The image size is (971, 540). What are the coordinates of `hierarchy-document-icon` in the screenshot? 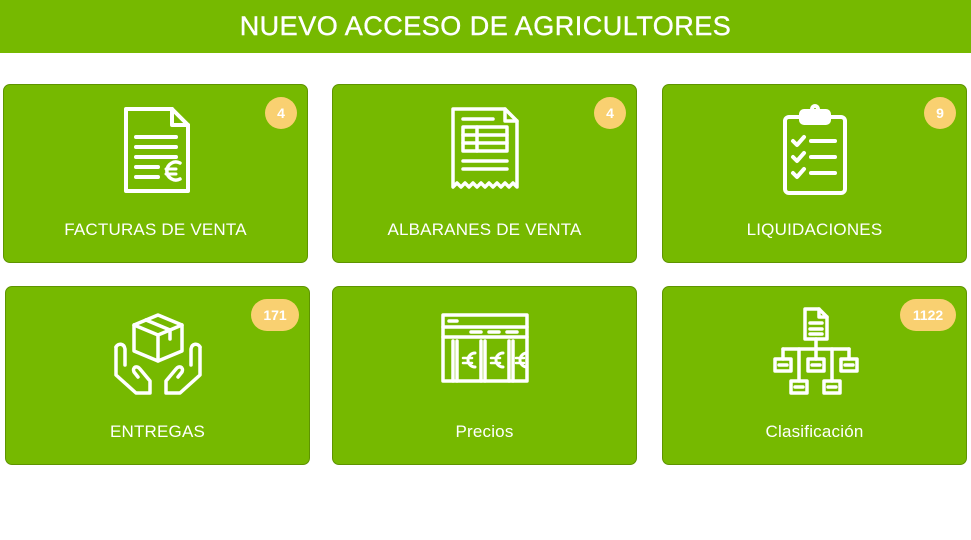 It's located at (815, 353).